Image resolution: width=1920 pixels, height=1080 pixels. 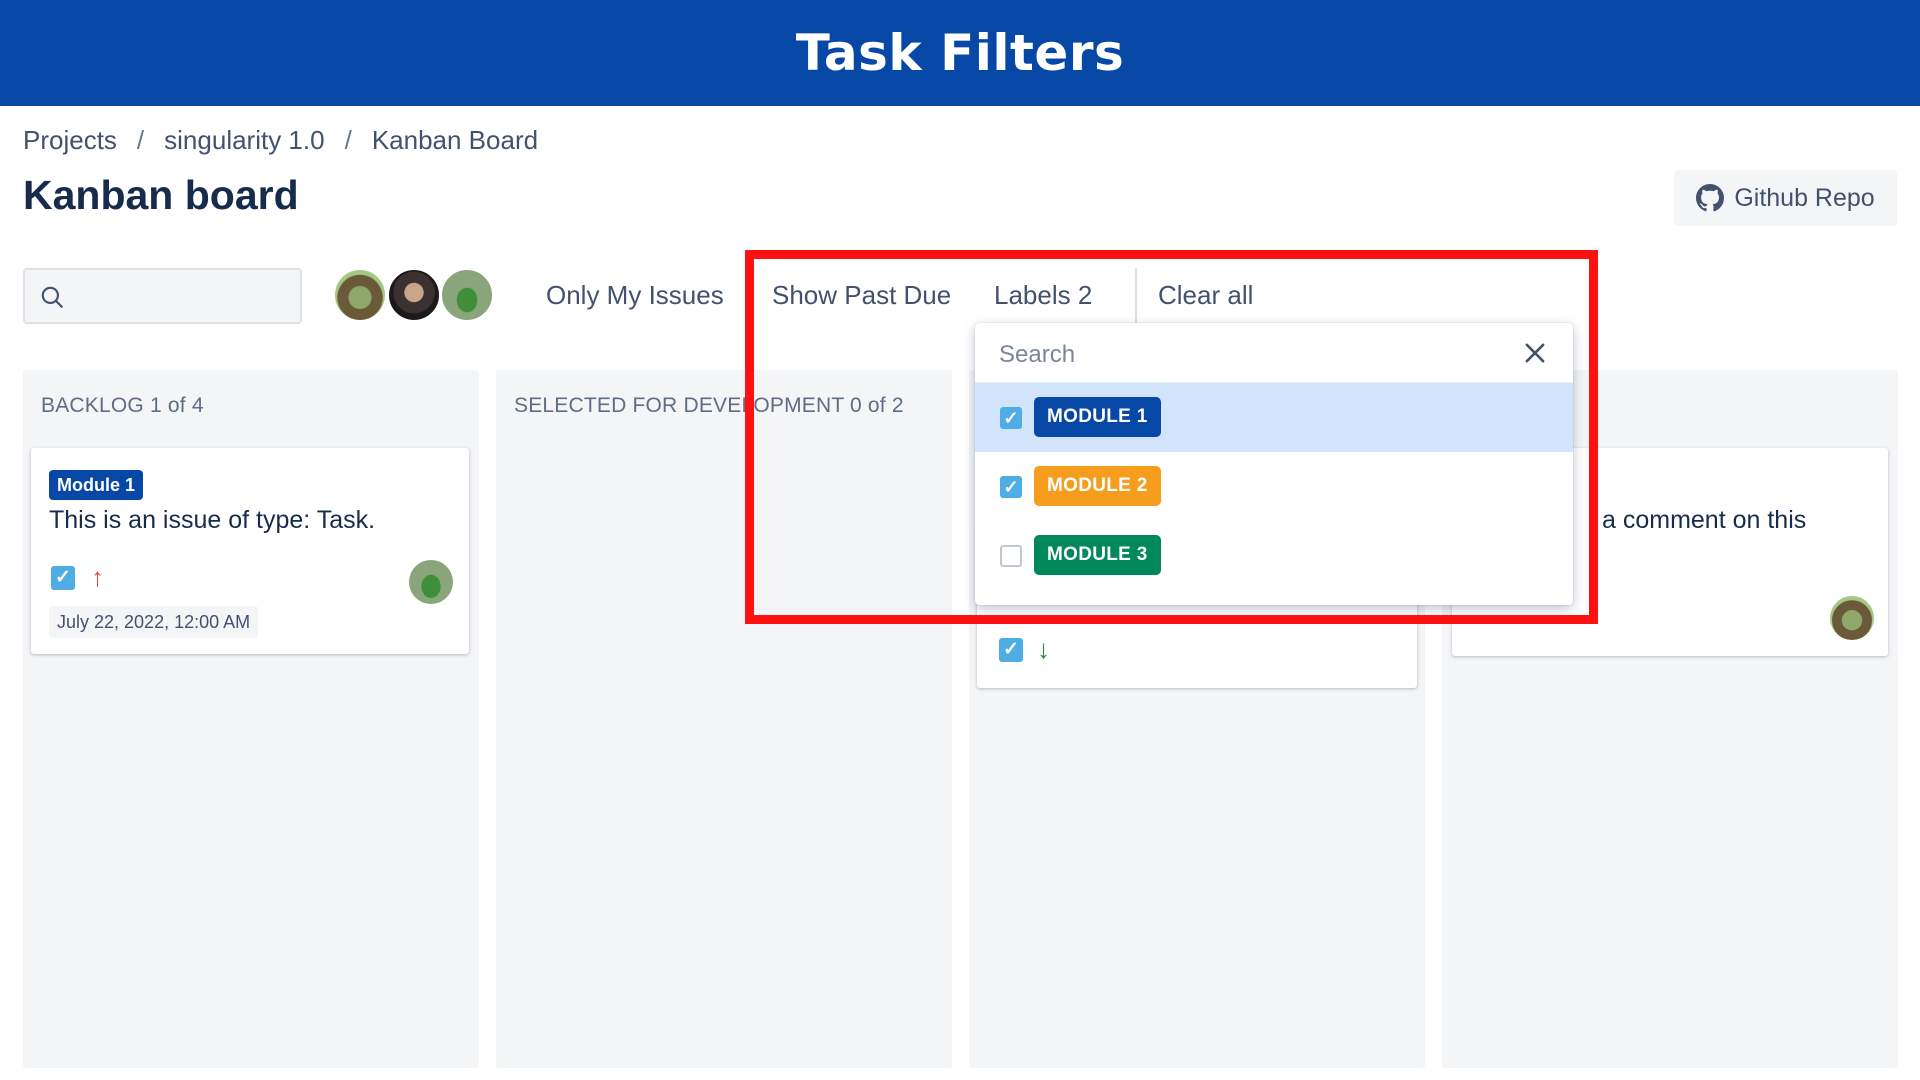 I want to click on breadcrumb-projects: Projects, so click(x=70, y=140).